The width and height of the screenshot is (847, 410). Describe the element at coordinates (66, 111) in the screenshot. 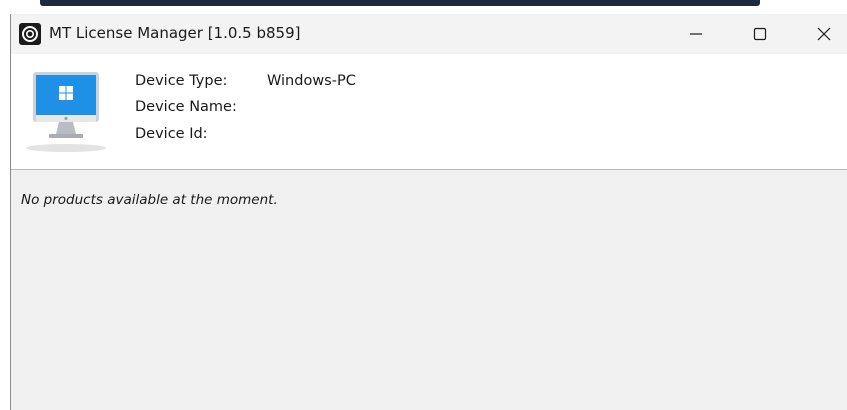

I see `desktop-computer-icon` at that location.